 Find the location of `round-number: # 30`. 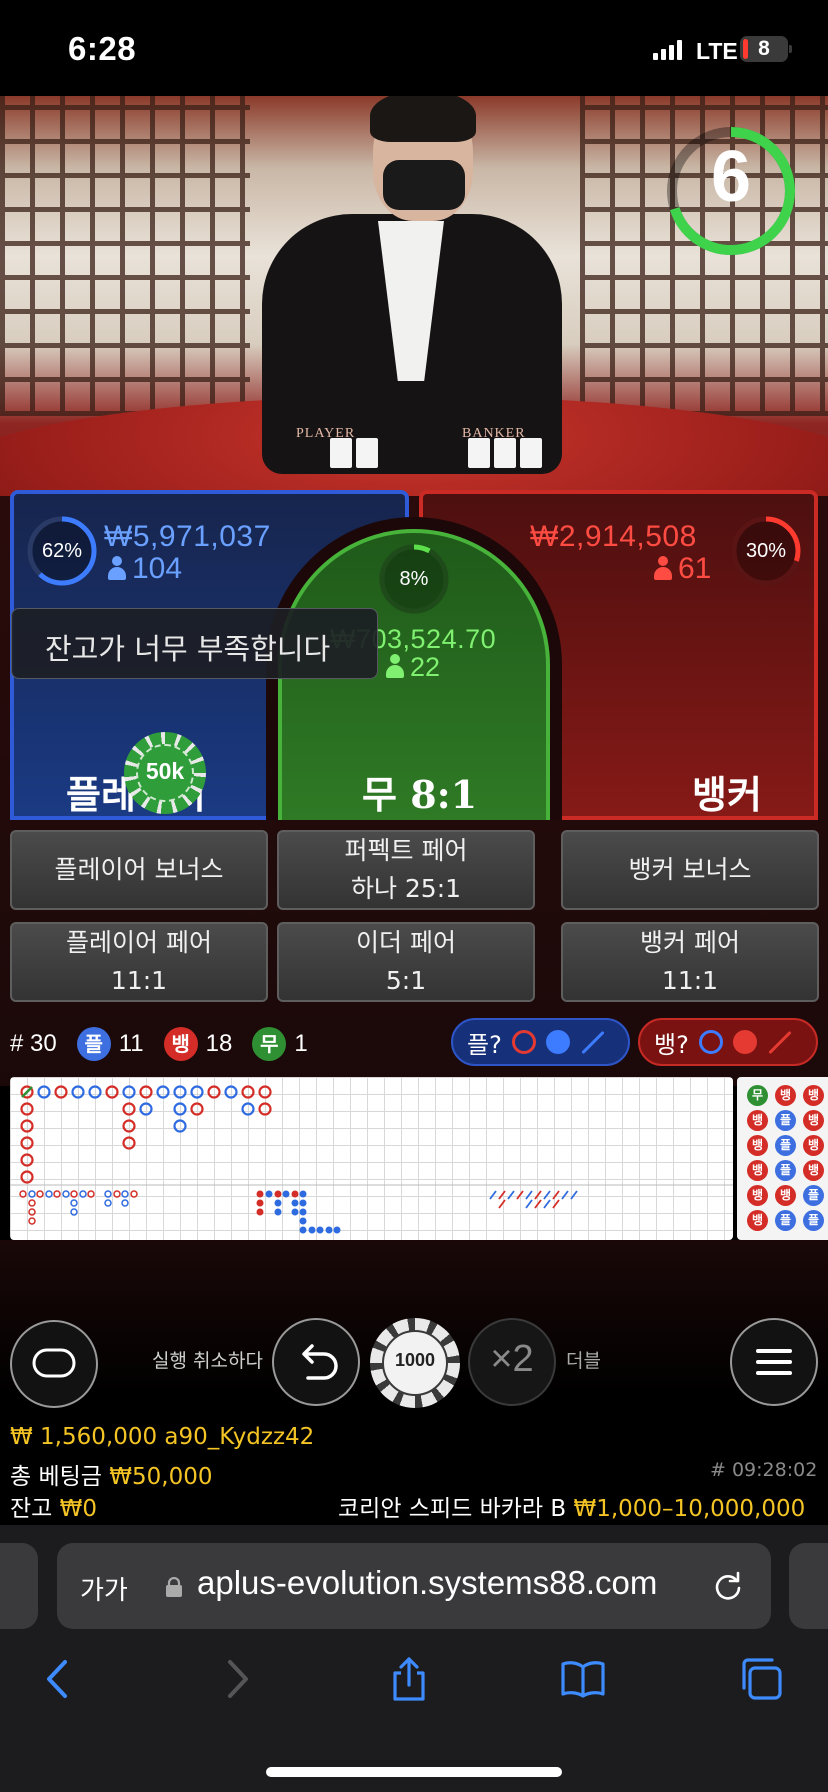

round-number: # 30 is located at coordinates (33, 1043).